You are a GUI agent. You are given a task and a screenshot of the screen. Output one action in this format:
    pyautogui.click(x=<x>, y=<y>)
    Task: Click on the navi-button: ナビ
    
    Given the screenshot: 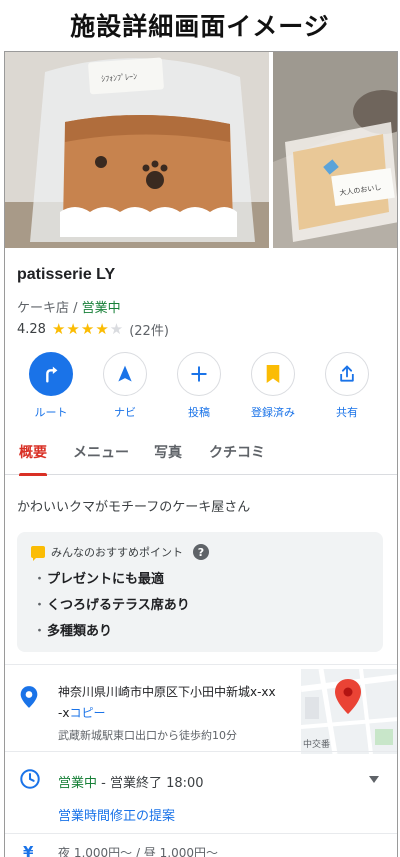 What is the action you would take?
    pyautogui.click(x=125, y=386)
    